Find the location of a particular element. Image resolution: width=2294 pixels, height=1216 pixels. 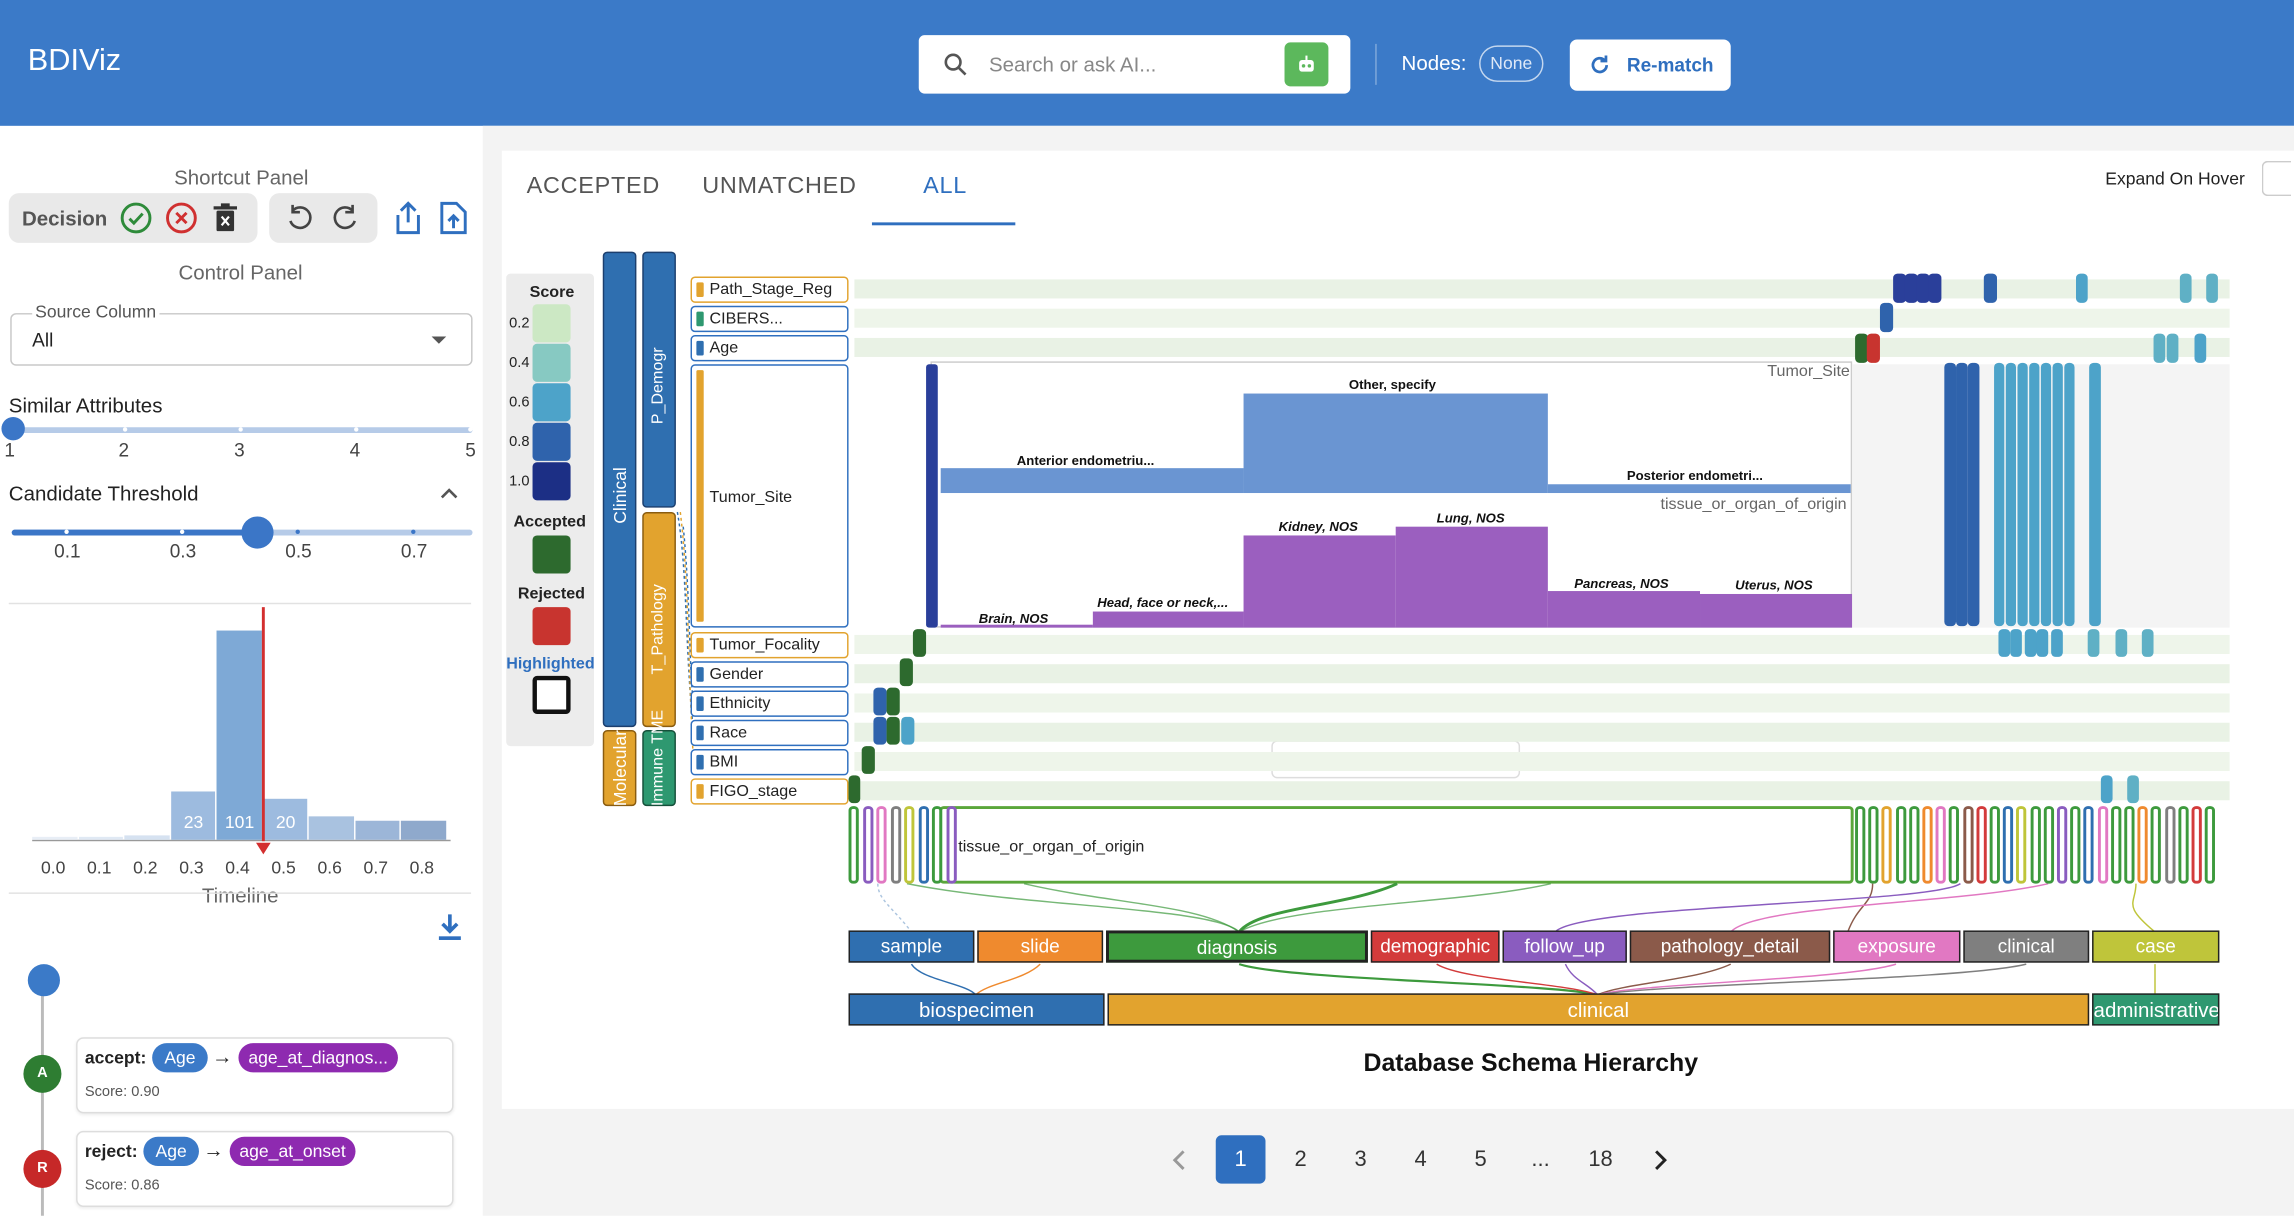

tab-all: ALL is located at coordinates (945, 187).